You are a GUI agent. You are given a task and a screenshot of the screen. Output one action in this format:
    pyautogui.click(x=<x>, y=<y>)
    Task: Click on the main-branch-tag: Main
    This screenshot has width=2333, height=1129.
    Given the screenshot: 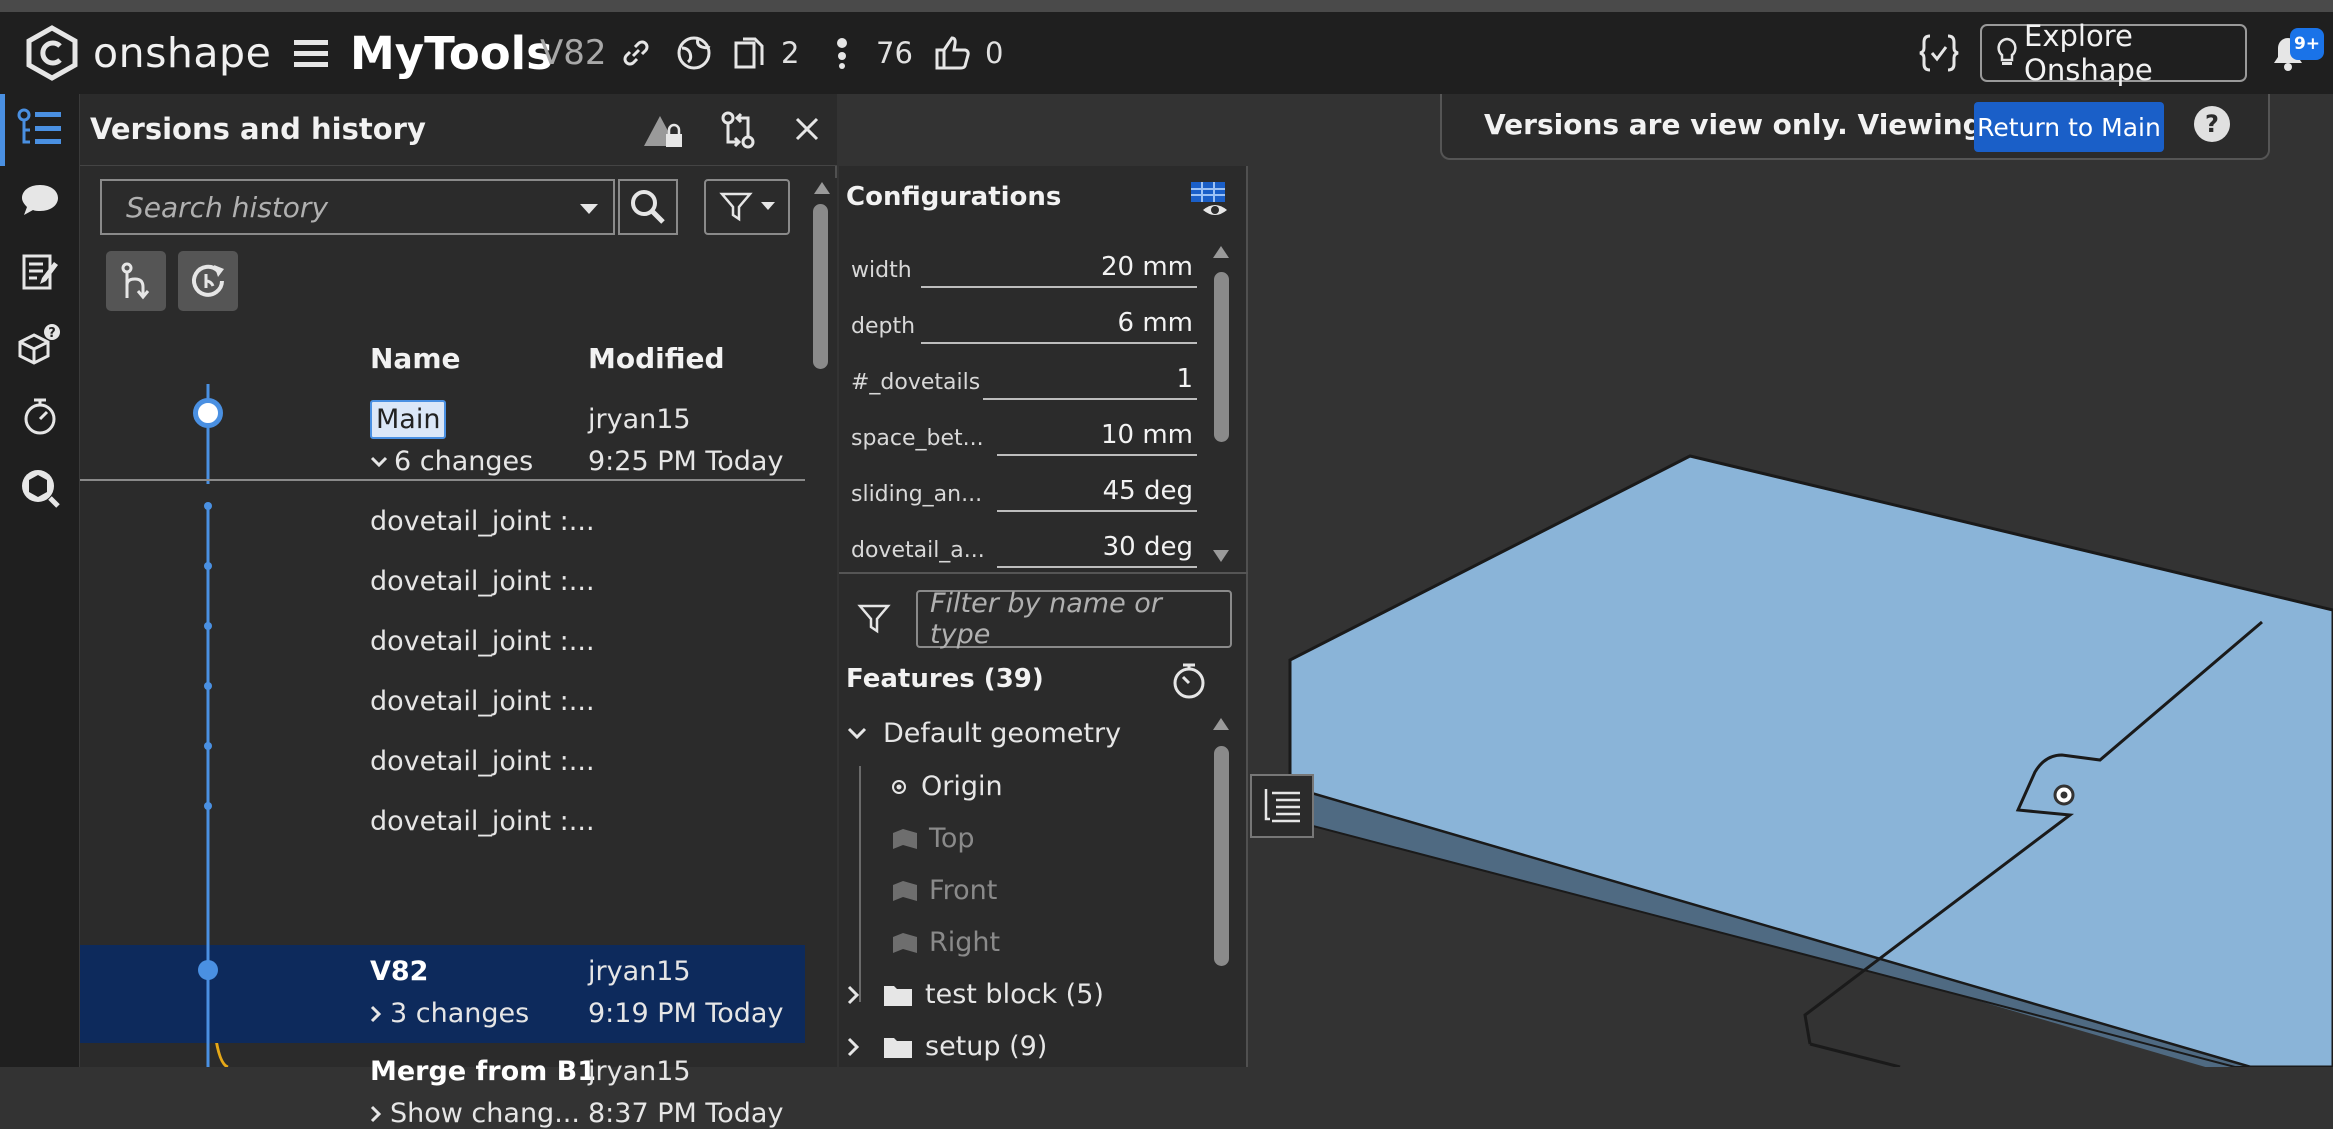 What is the action you would take?
    pyautogui.click(x=408, y=419)
    